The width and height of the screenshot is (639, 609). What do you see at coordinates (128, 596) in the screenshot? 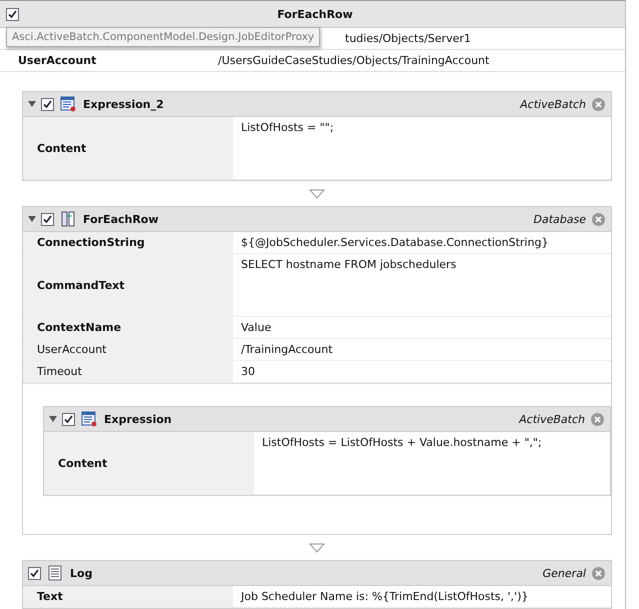
I see `property-label: Text` at bounding box center [128, 596].